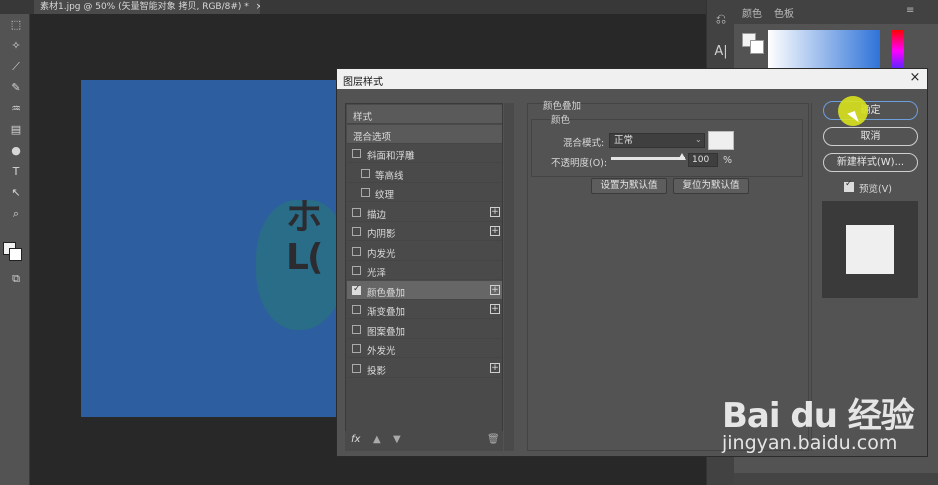 The height and width of the screenshot is (485, 938). Describe the element at coordinates (16, 67) in the screenshot. I see `eyedropper-icon: ⟋` at that location.